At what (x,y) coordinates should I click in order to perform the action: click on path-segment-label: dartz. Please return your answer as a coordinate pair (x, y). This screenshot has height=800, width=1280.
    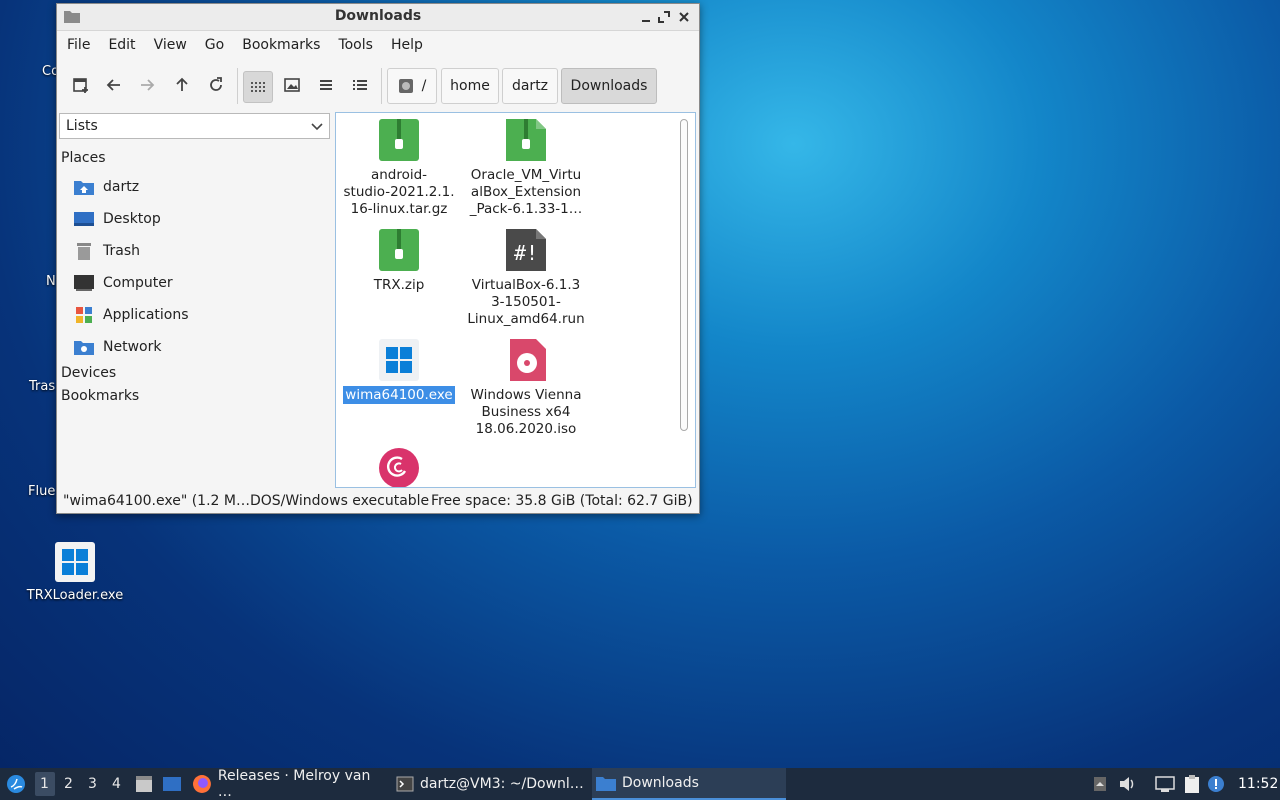
    Looking at the image, I should click on (530, 86).